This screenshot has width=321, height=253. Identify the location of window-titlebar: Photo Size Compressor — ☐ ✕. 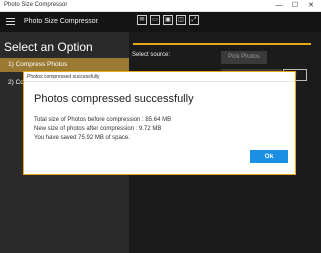
(160, 6).